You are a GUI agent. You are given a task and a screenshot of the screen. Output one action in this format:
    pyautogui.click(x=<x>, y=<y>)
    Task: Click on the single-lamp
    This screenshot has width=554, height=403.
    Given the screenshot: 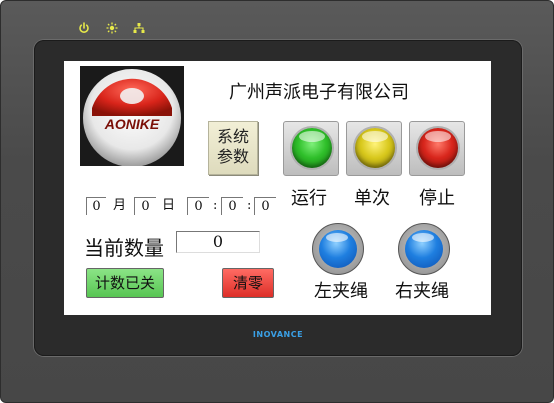 What is the action you would take?
    pyautogui.click(x=374, y=148)
    